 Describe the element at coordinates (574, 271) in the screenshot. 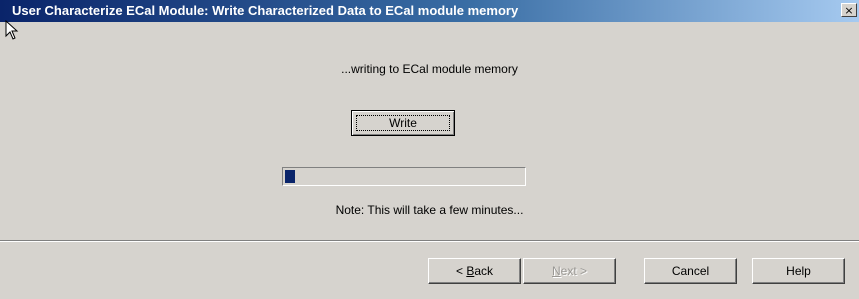

I see `next-button-label: ext >` at that location.